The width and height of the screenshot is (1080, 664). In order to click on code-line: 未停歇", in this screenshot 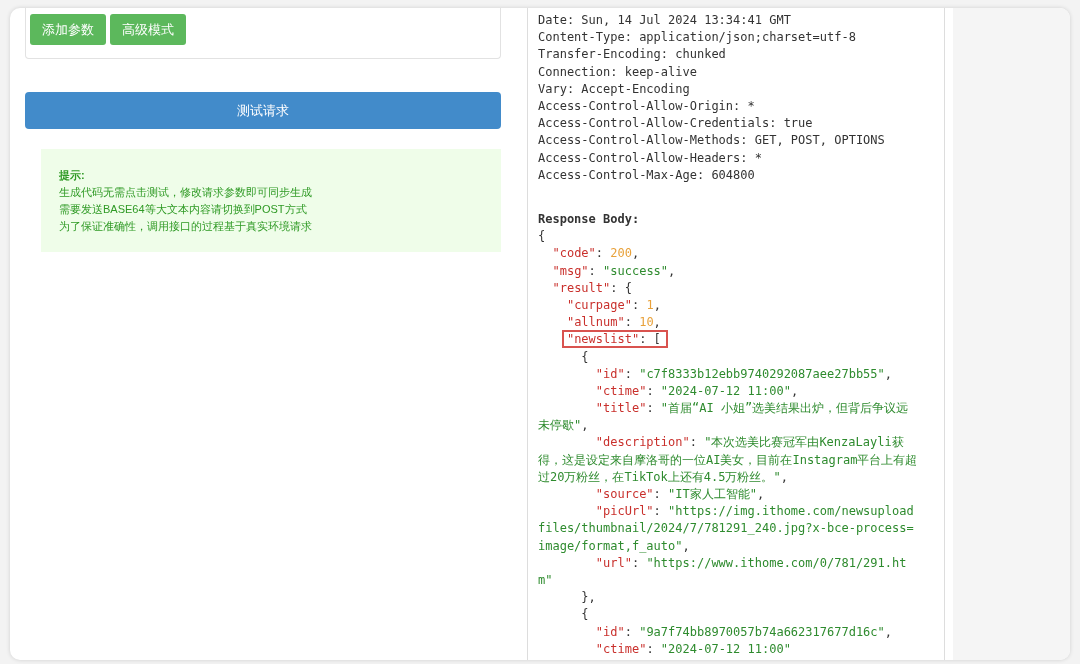, I will do `click(563, 425)`.